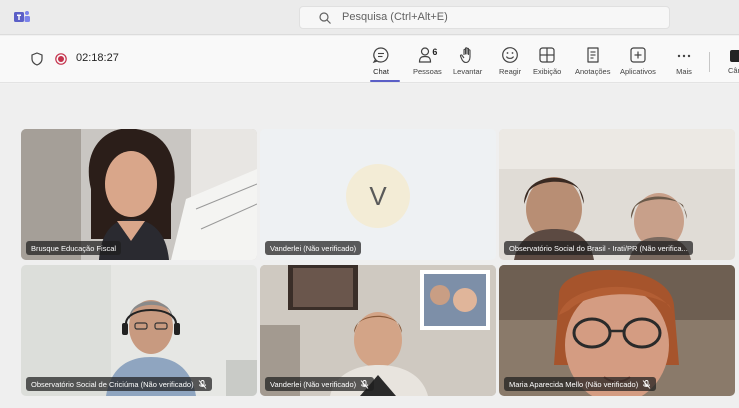 The image size is (739, 408). What do you see at coordinates (734, 56) in the screenshot?
I see `camera-icon` at bounding box center [734, 56].